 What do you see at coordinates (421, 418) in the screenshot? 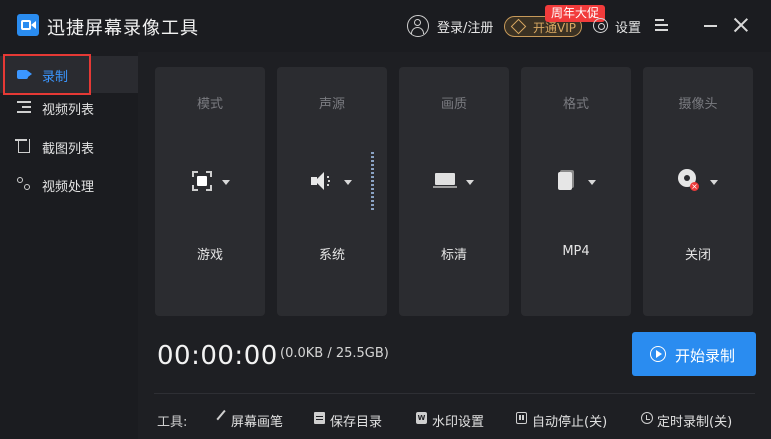
I see `watermark-icon: W` at bounding box center [421, 418].